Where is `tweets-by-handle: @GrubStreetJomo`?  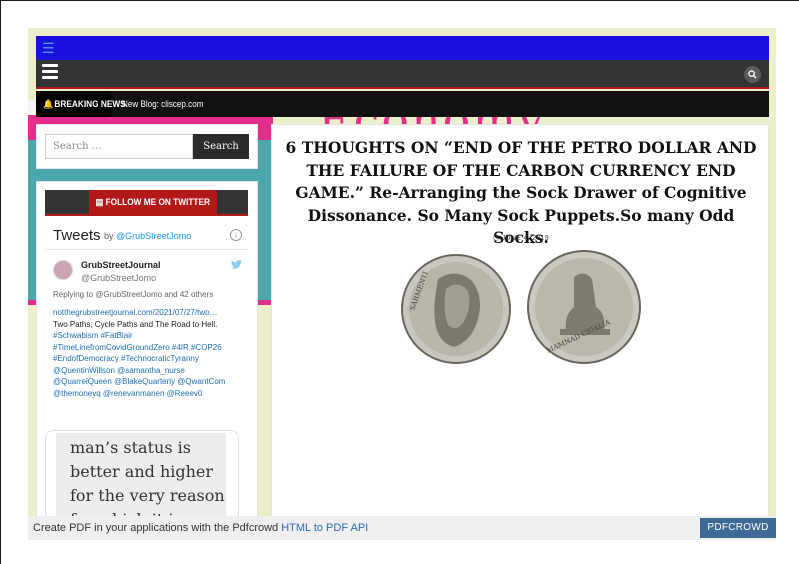 tweets-by-handle: @GrubStreetJomo is located at coordinates (153, 236).